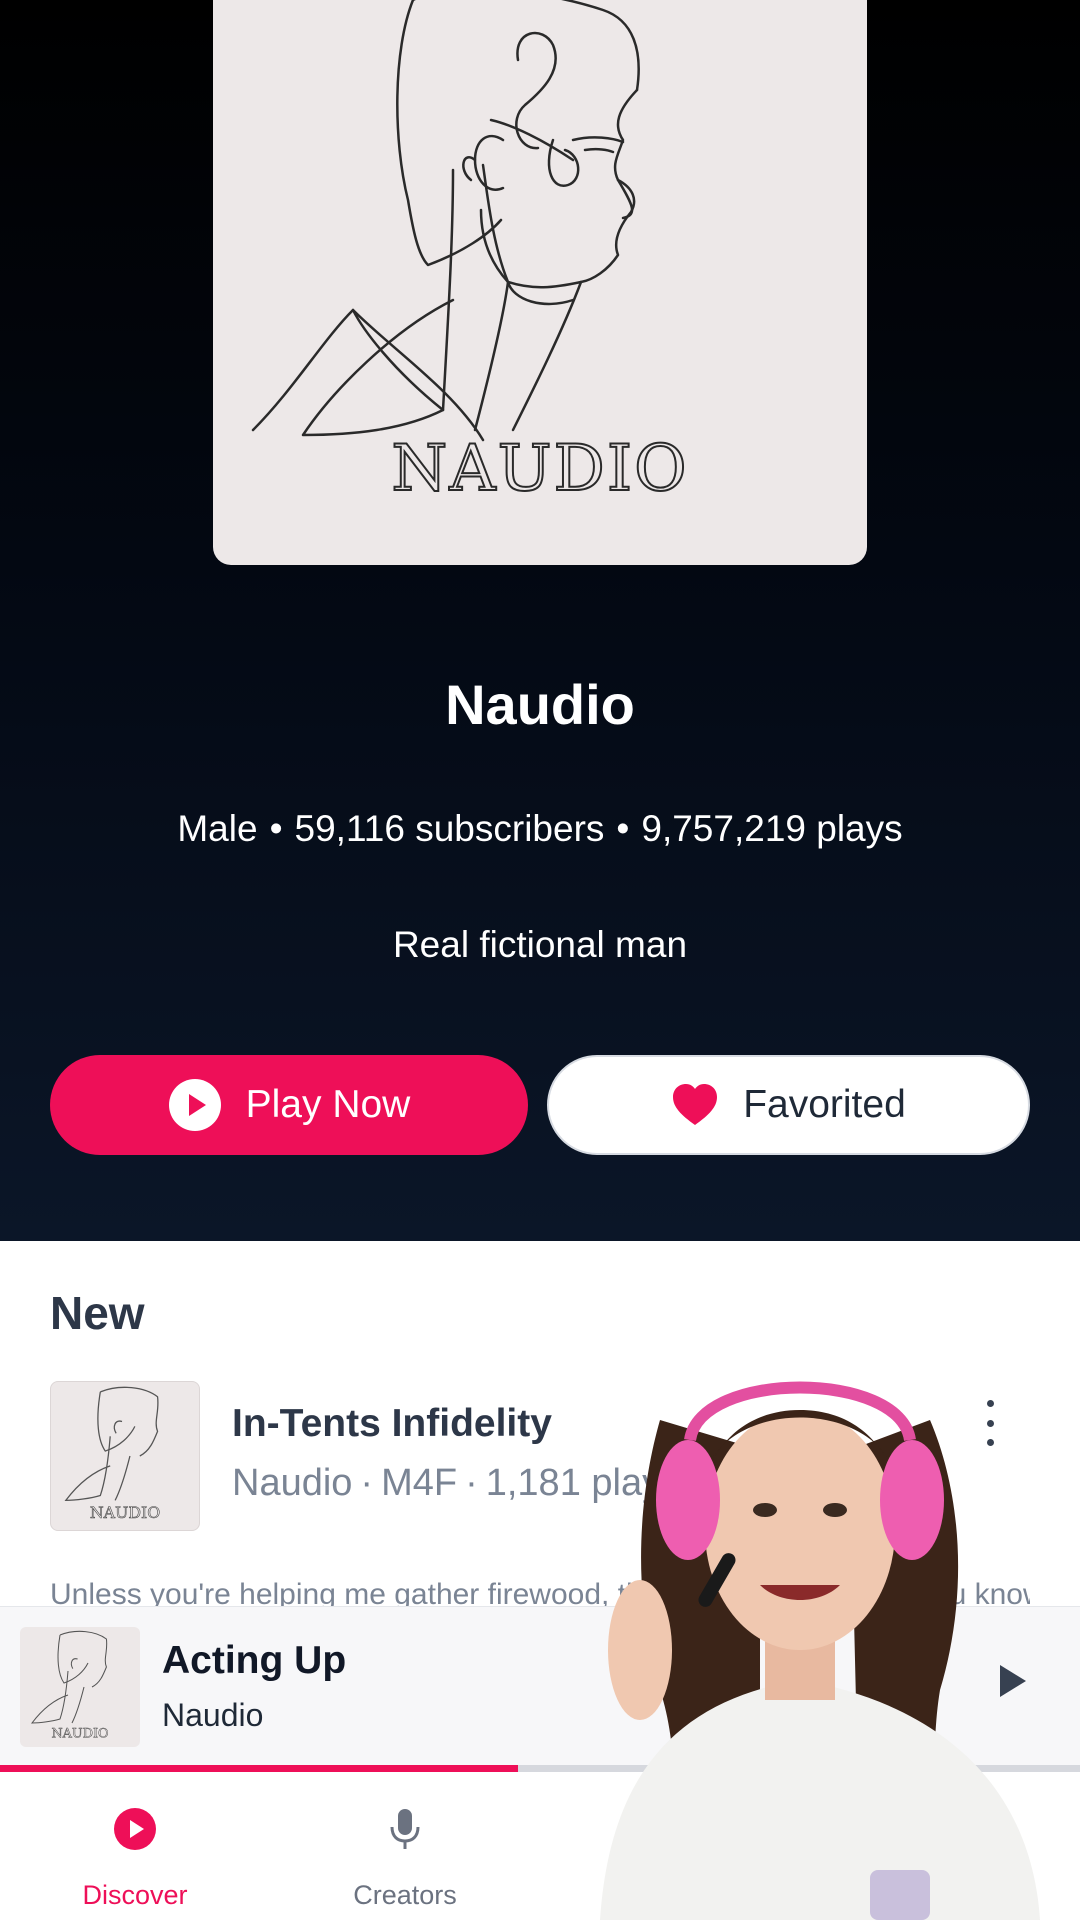  What do you see at coordinates (540, 704) in the screenshot?
I see `creator-name: Naudio` at bounding box center [540, 704].